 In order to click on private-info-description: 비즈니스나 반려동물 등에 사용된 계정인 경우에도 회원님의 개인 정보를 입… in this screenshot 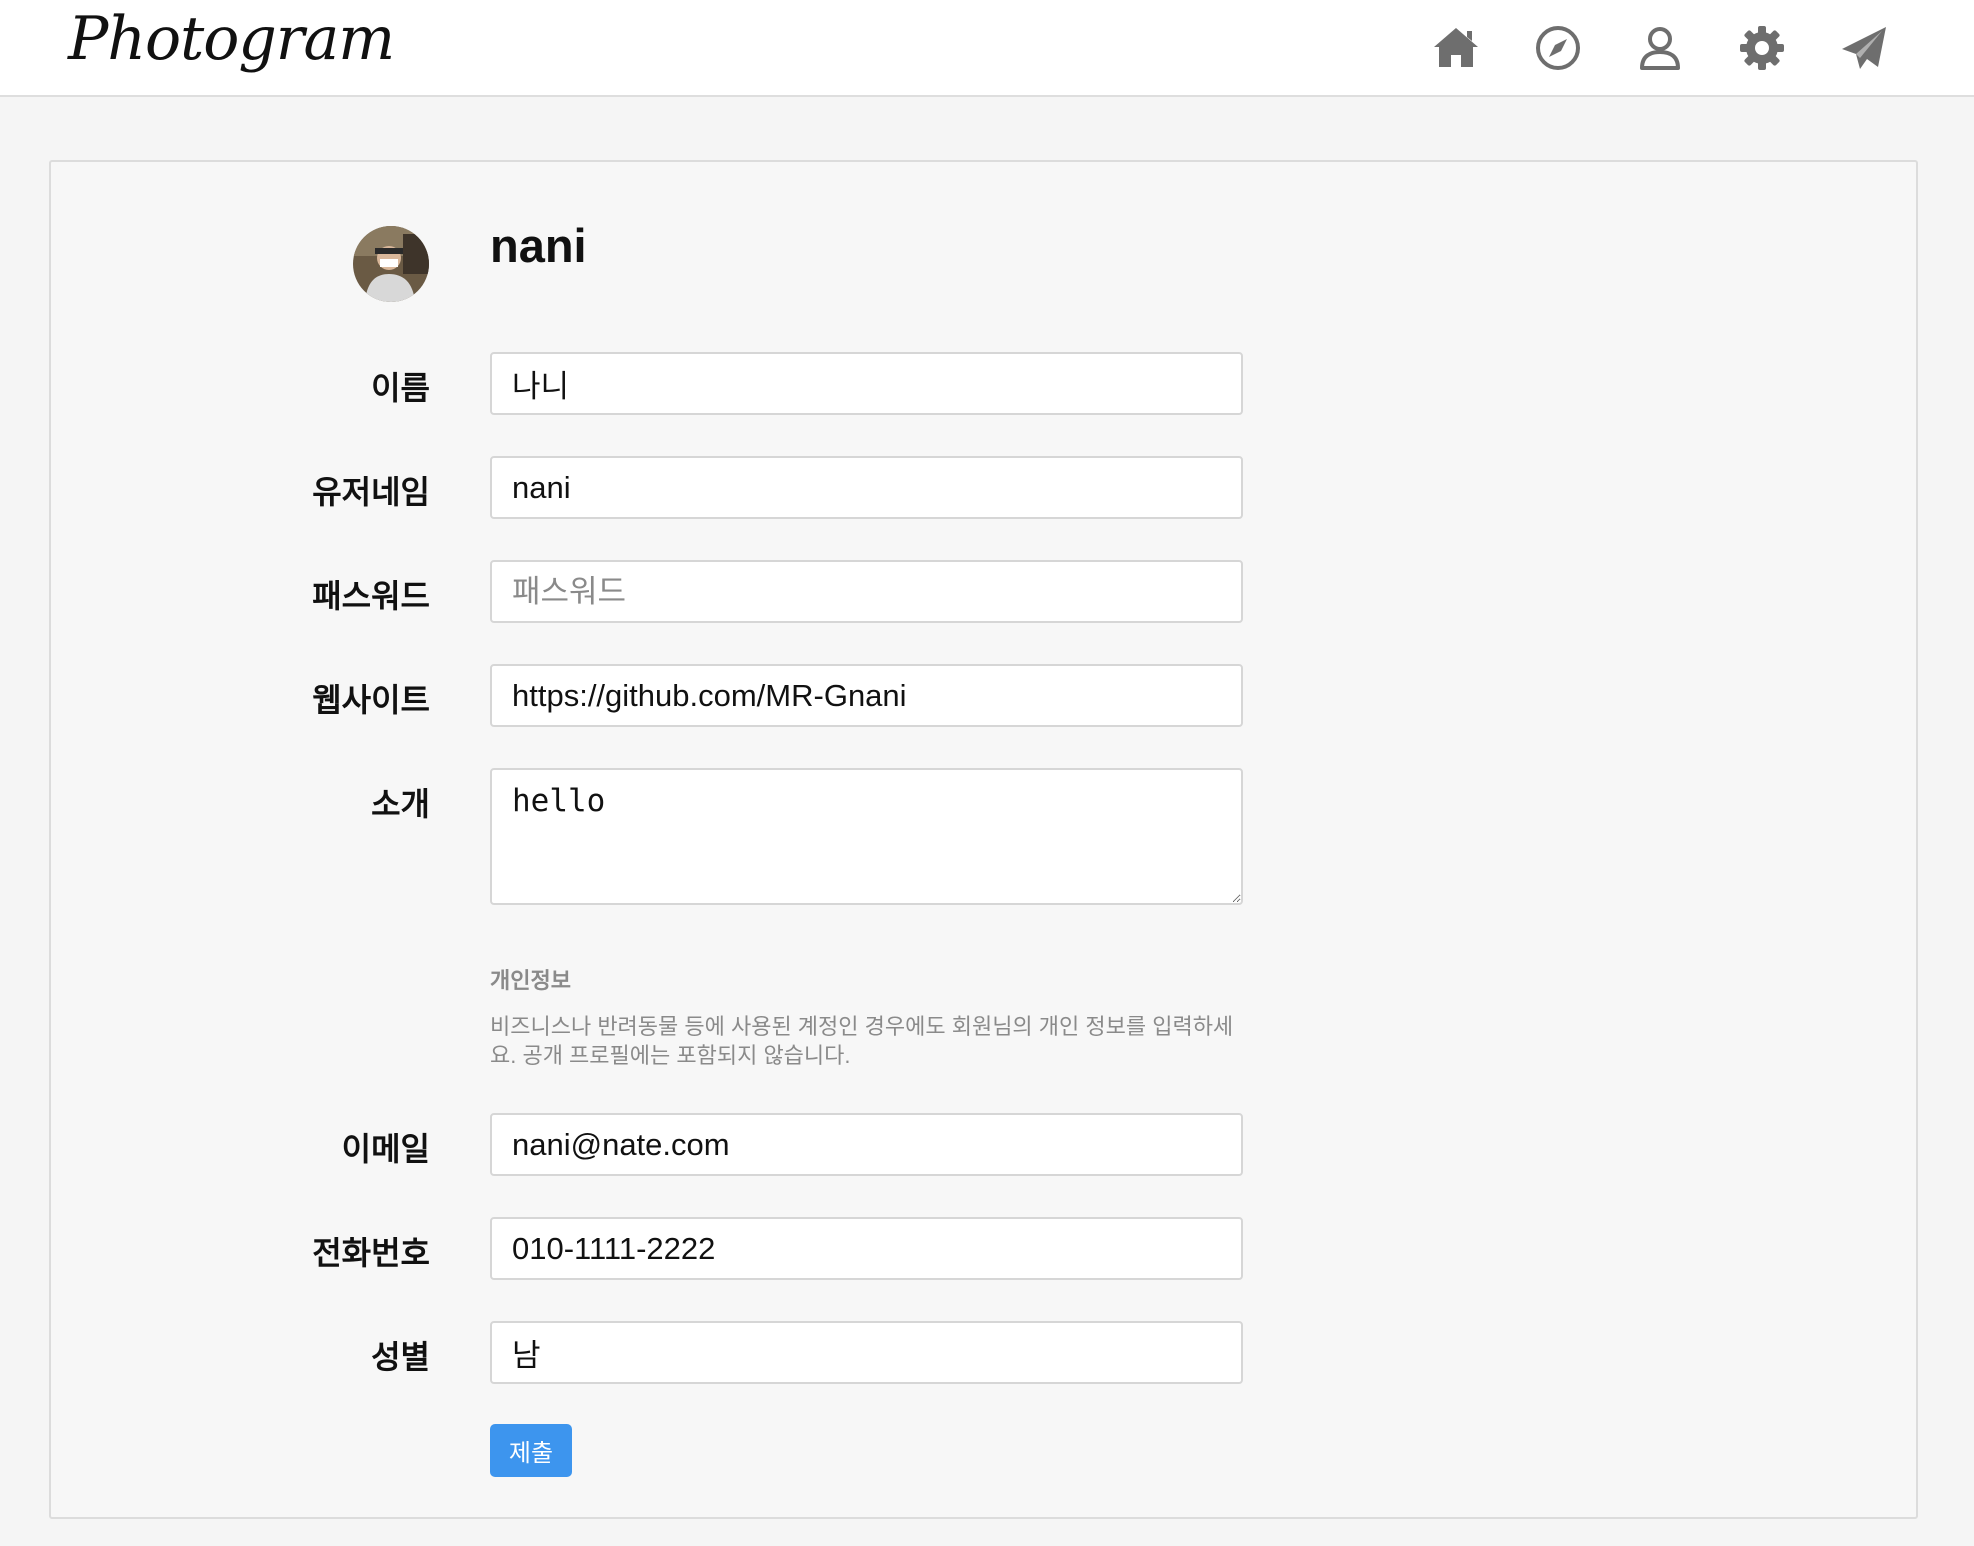, I will do `click(862, 1041)`.